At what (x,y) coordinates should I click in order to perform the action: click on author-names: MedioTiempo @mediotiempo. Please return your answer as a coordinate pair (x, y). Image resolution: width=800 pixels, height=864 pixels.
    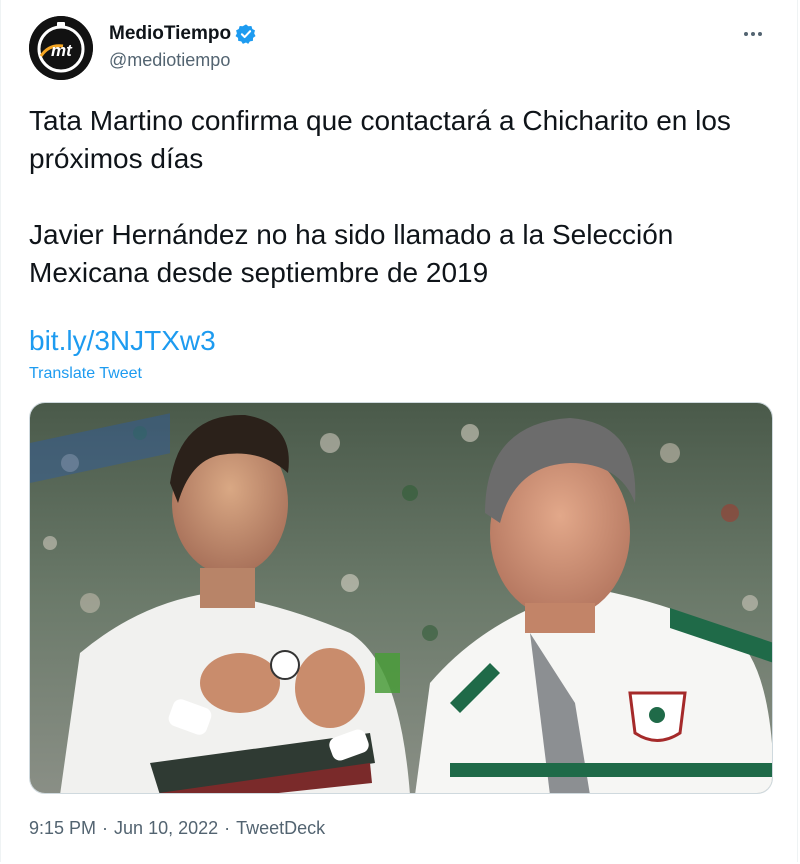
    Looking at the image, I should click on (183, 46).